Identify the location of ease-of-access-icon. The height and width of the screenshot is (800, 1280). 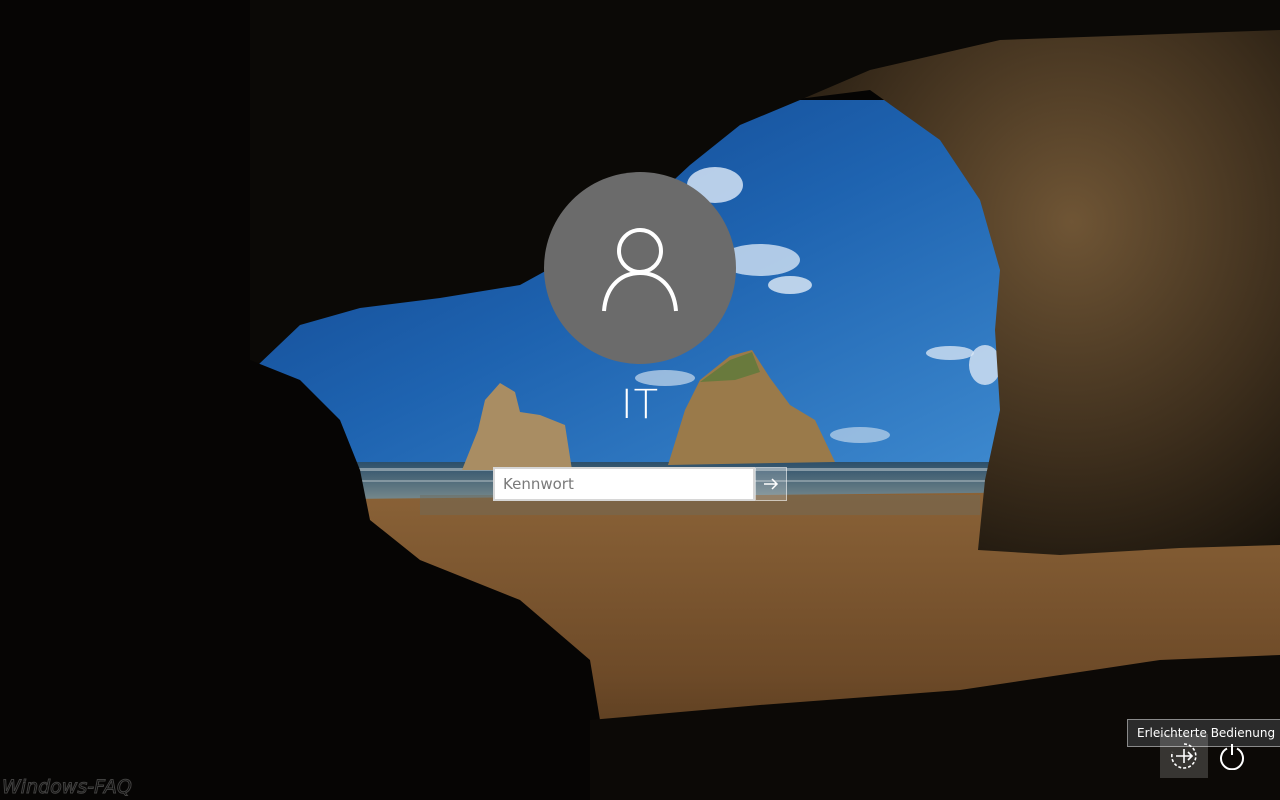
(1184, 756).